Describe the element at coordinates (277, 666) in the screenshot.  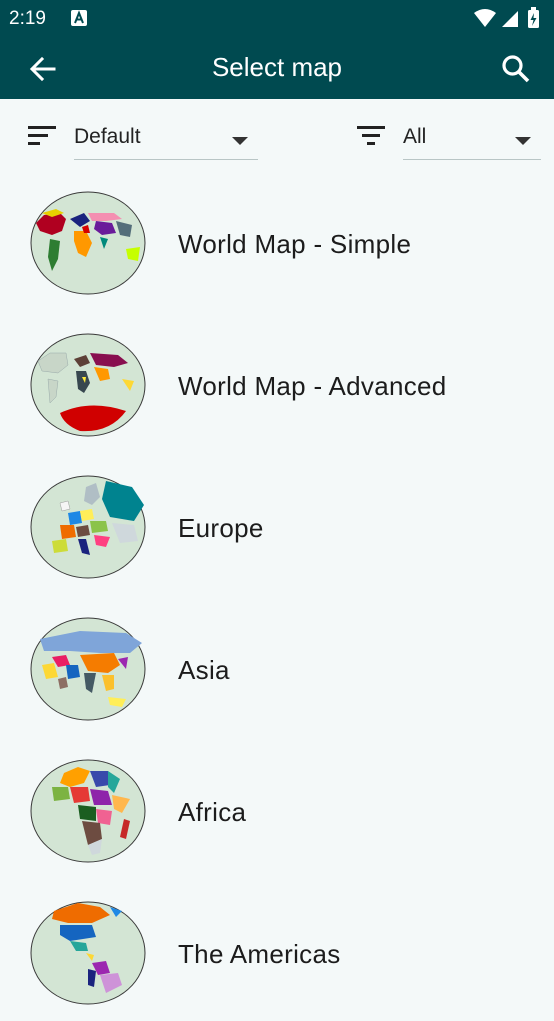
I see `map-item-asia: Asia` at that location.